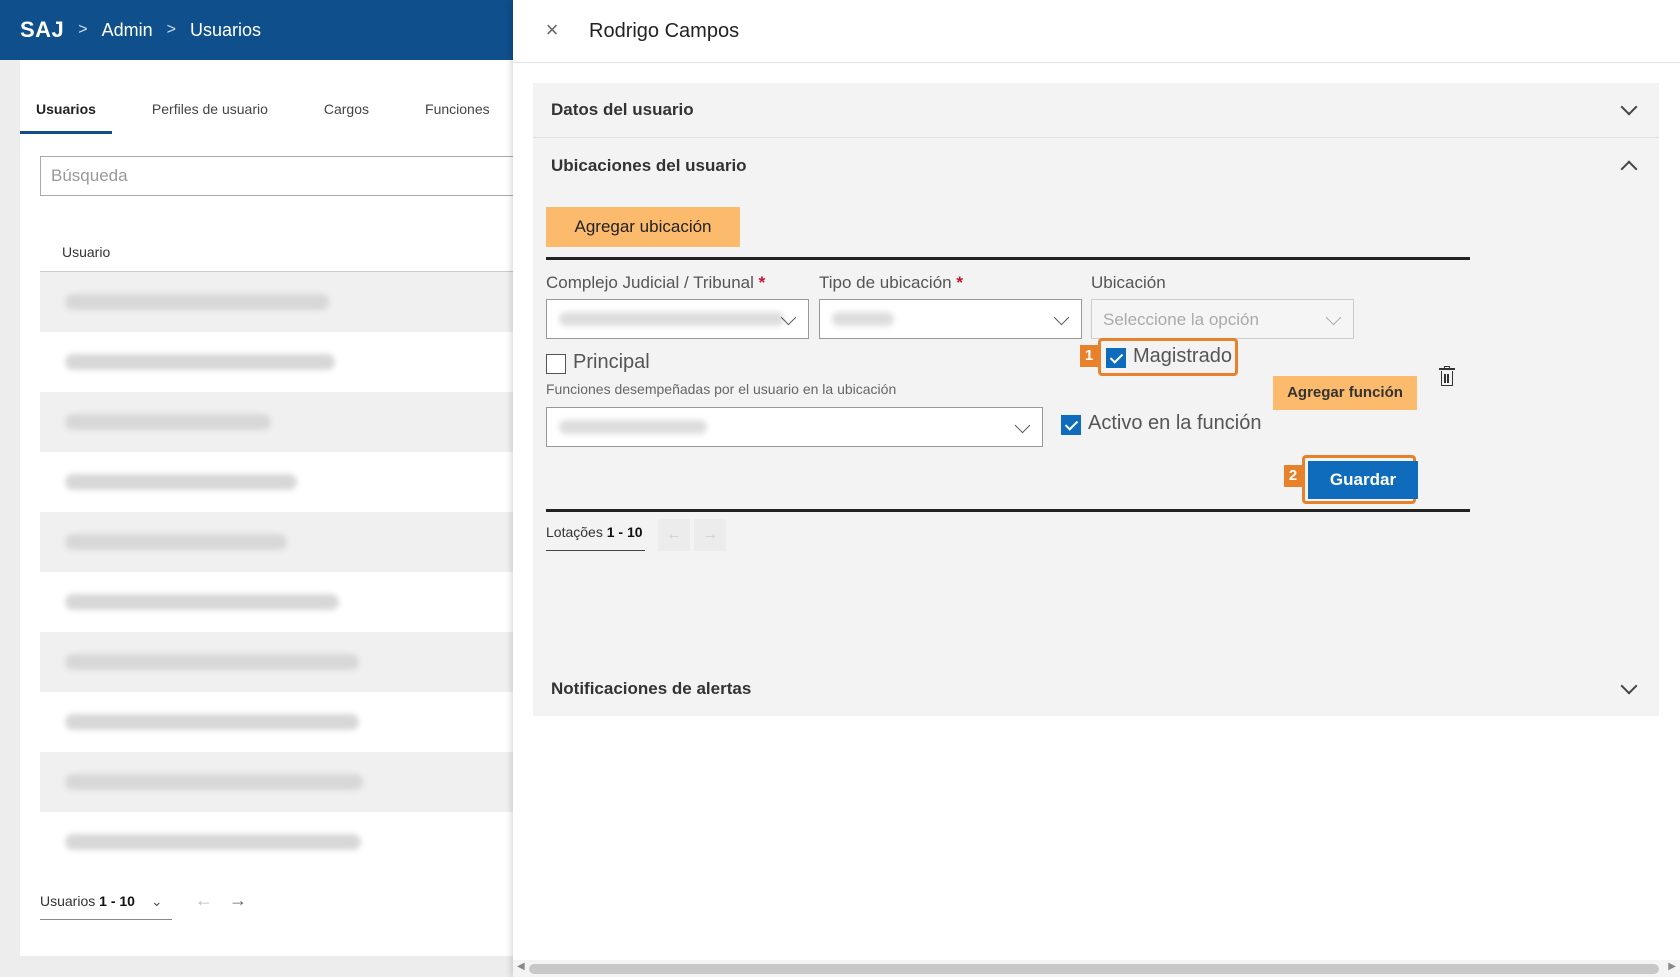 This screenshot has height=977, width=1680. Describe the element at coordinates (1293, 476) in the screenshot. I see `step-badge-2: 2` at that location.